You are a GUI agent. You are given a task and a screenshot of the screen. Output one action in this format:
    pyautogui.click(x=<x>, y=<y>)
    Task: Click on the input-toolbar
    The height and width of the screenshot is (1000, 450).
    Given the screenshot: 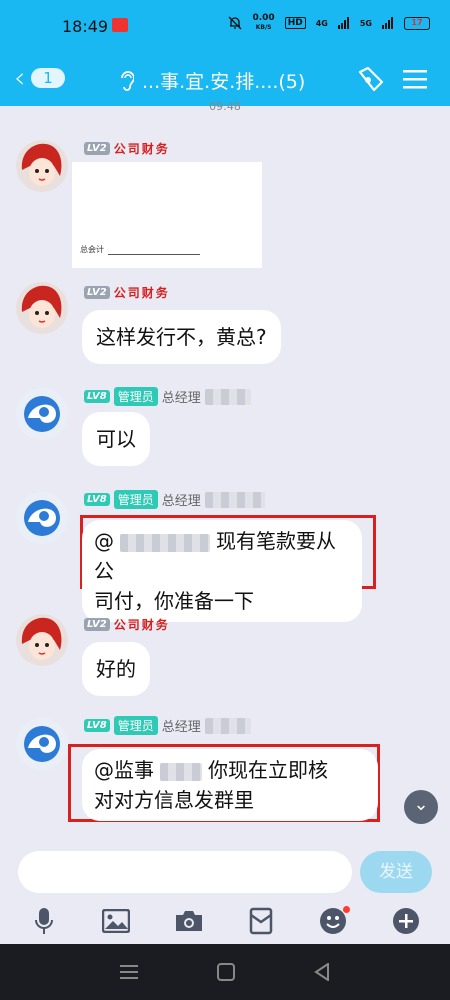 What is the action you would take?
    pyautogui.click(x=225, y=921)
    